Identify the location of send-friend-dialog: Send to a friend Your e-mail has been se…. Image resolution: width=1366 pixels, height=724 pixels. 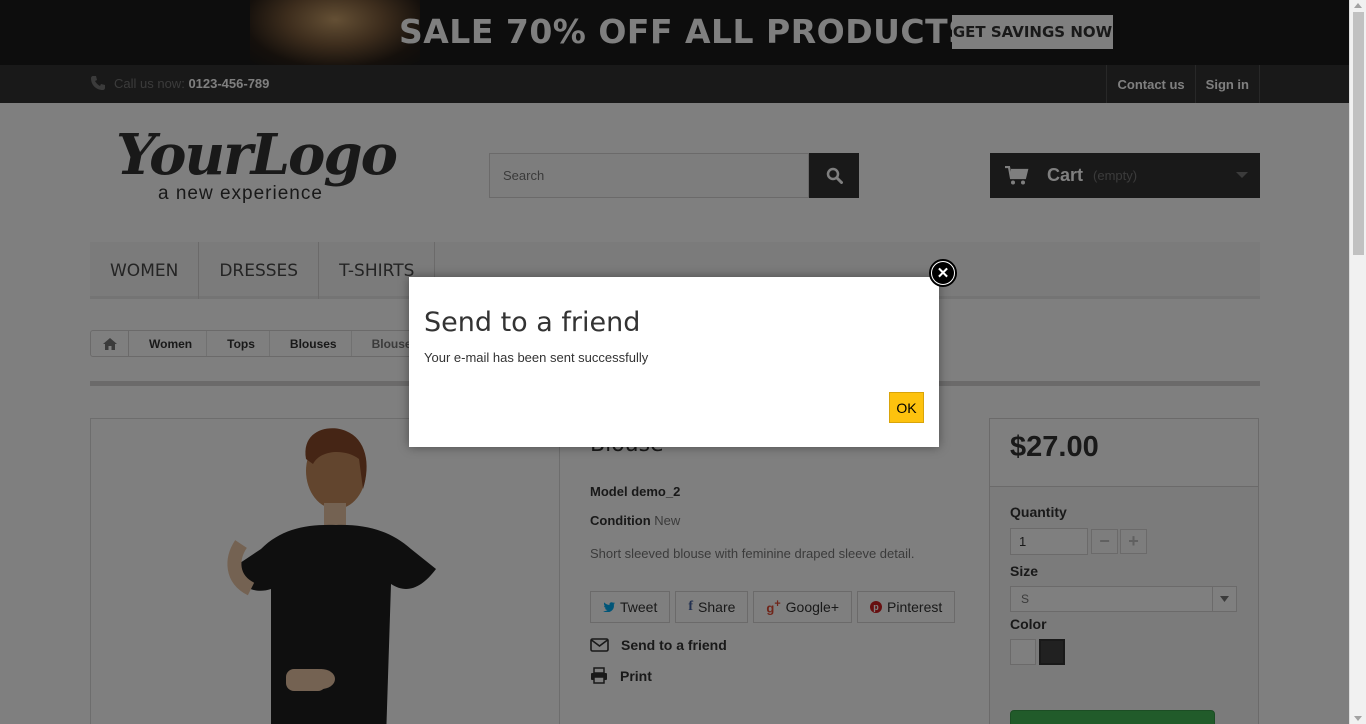
(674, 362).